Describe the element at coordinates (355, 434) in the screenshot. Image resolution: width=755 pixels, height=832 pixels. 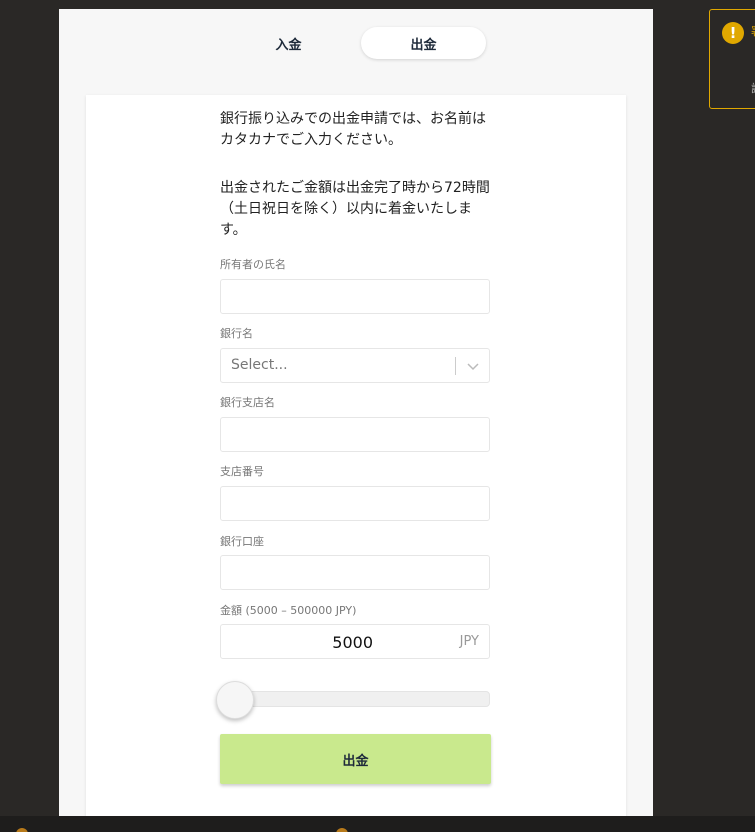
I see `branch-name-input` at that location.